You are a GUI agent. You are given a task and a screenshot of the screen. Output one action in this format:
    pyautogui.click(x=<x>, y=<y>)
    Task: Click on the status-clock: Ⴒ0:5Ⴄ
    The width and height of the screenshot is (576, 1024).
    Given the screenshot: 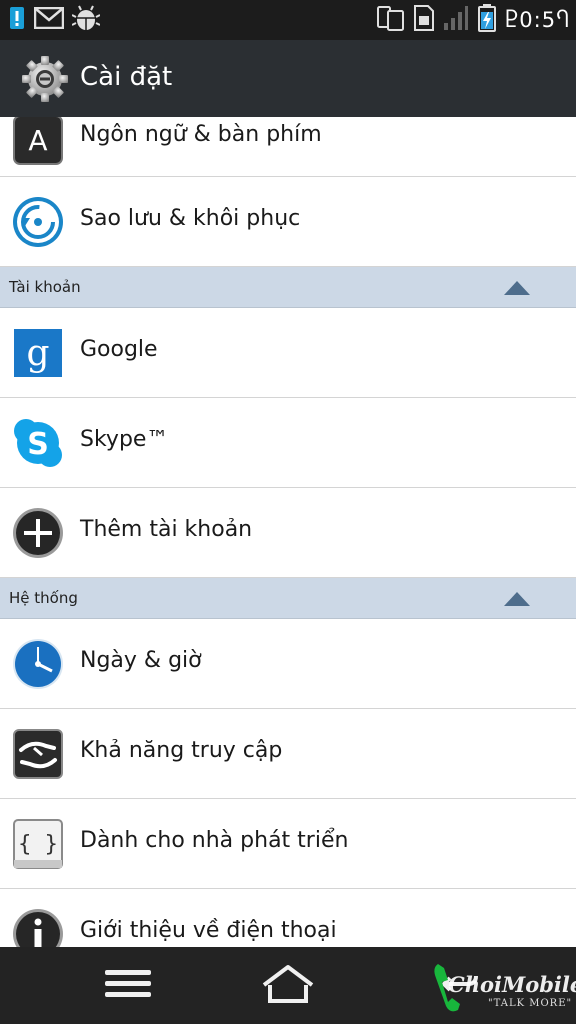 What is the action you would take?
    pyautogui.click(x=537, y=20)
    